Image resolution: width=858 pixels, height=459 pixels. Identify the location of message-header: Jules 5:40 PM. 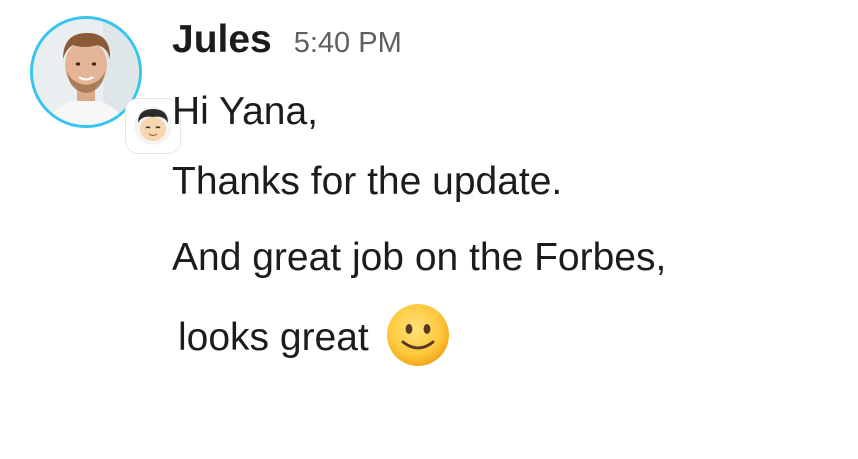
(287, 43).